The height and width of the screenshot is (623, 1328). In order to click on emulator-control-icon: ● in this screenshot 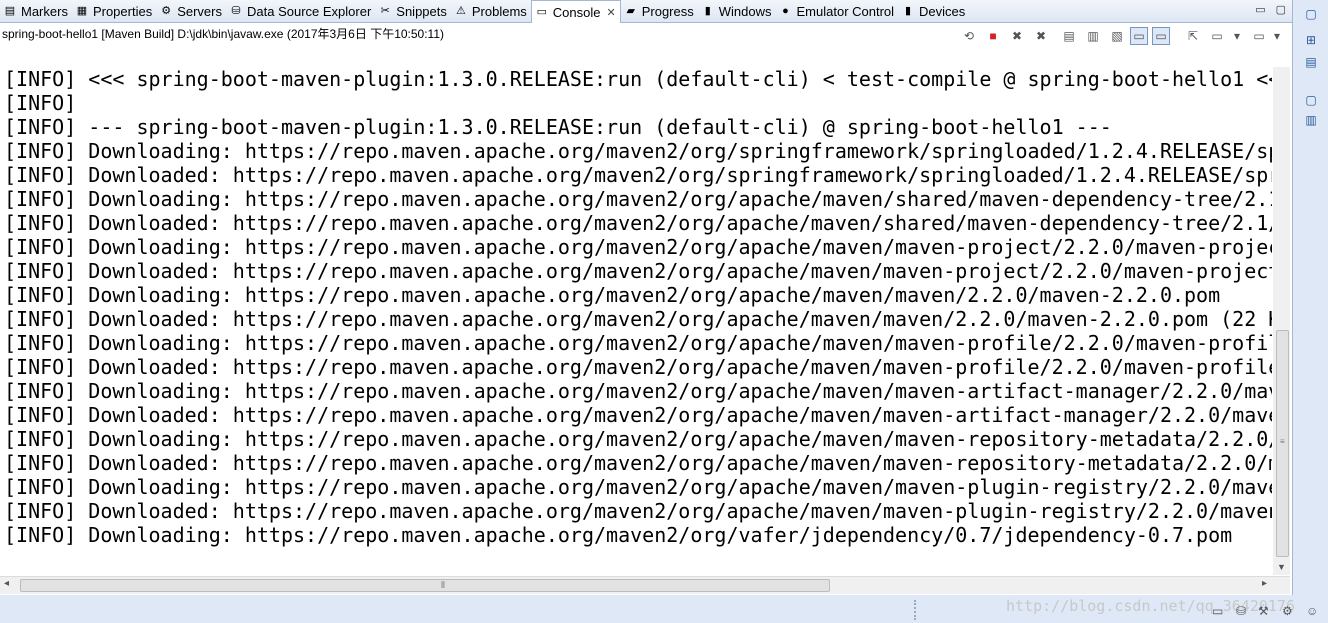, I will do `click(785, 11)`.